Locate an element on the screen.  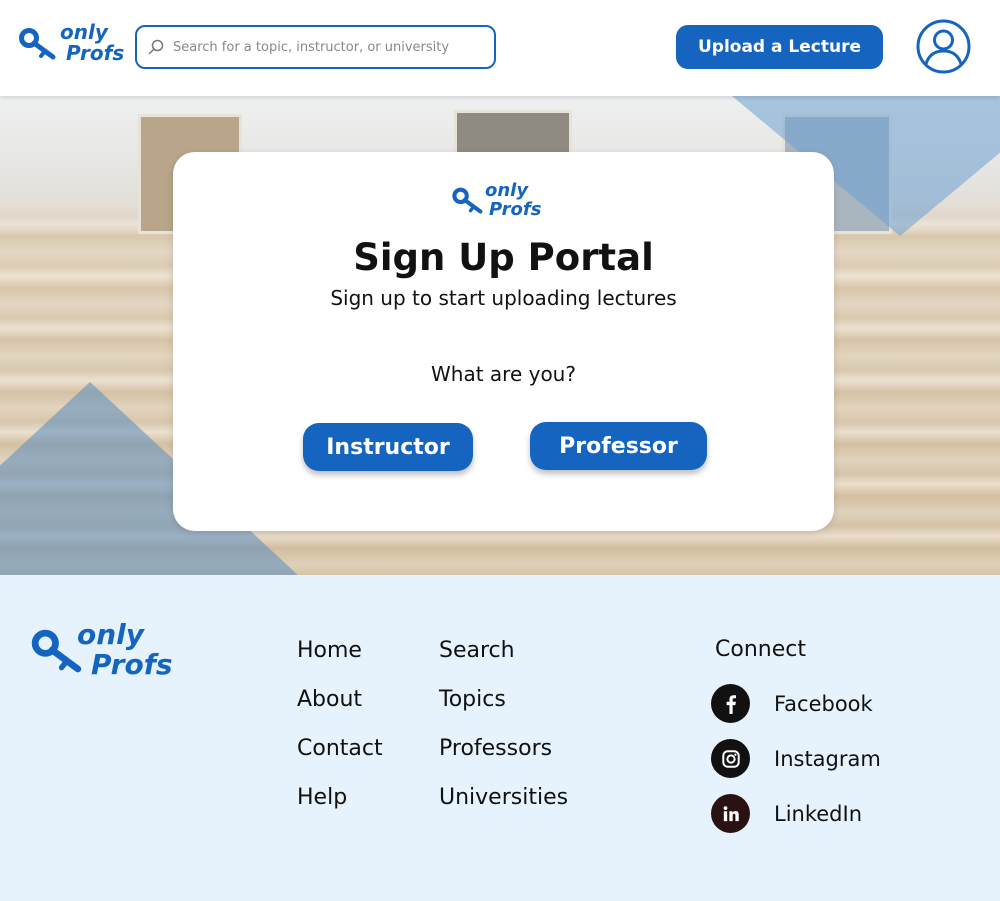
footer-nav-column: Search Topics Professors Universities is located at coordinates (503, 735).